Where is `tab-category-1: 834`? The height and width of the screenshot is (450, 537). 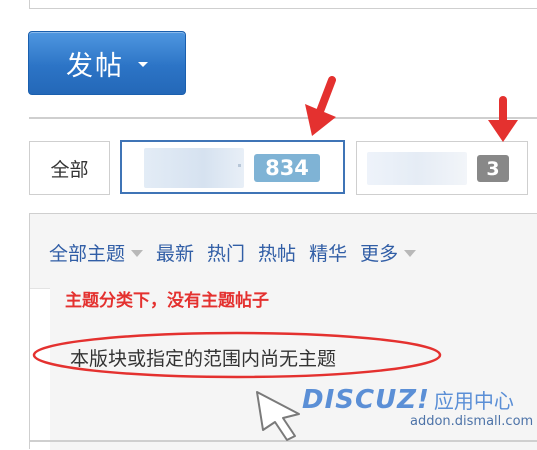 tab-category-1: 834 is located at coordinates (232, 167).